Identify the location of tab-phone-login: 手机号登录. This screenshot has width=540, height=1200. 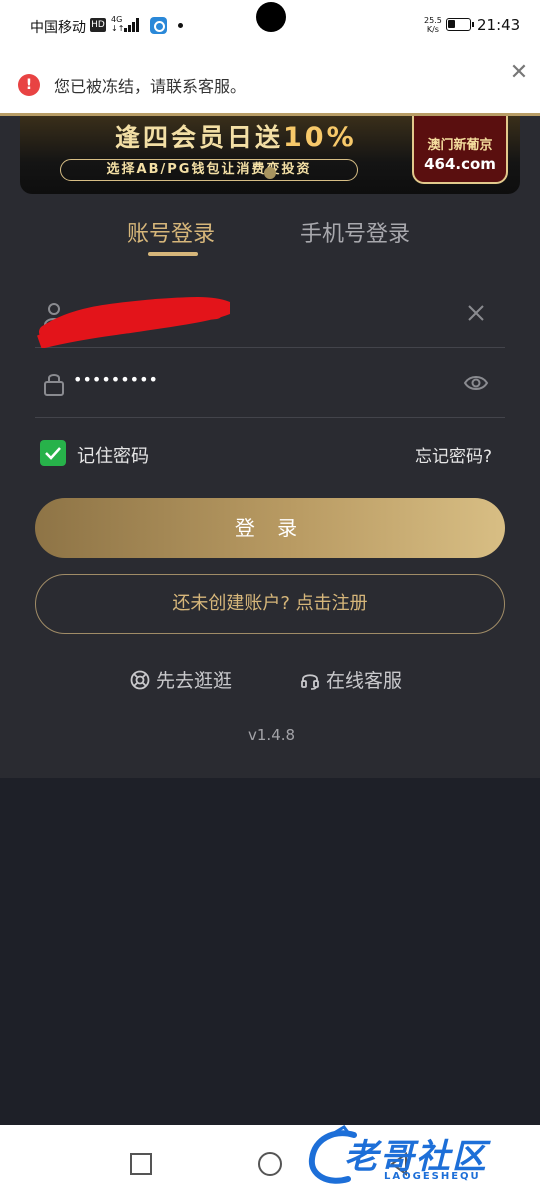
(355, 232).